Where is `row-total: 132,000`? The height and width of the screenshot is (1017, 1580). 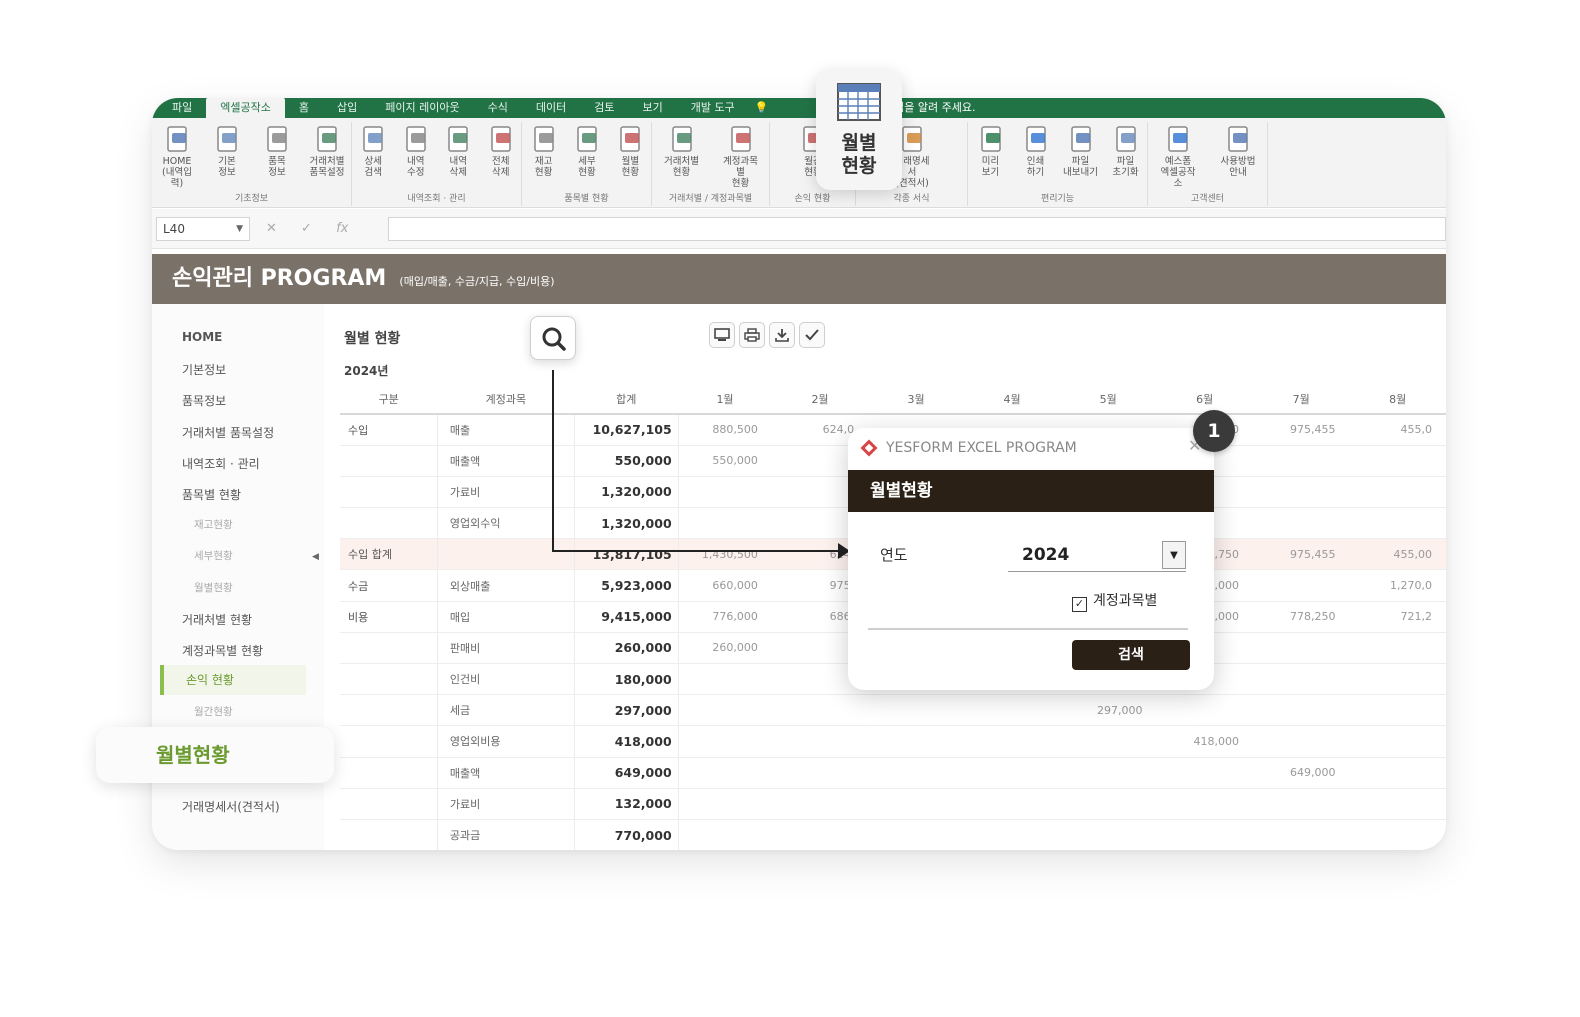
row-total: 132,000 is located at coordinates (626, 804).